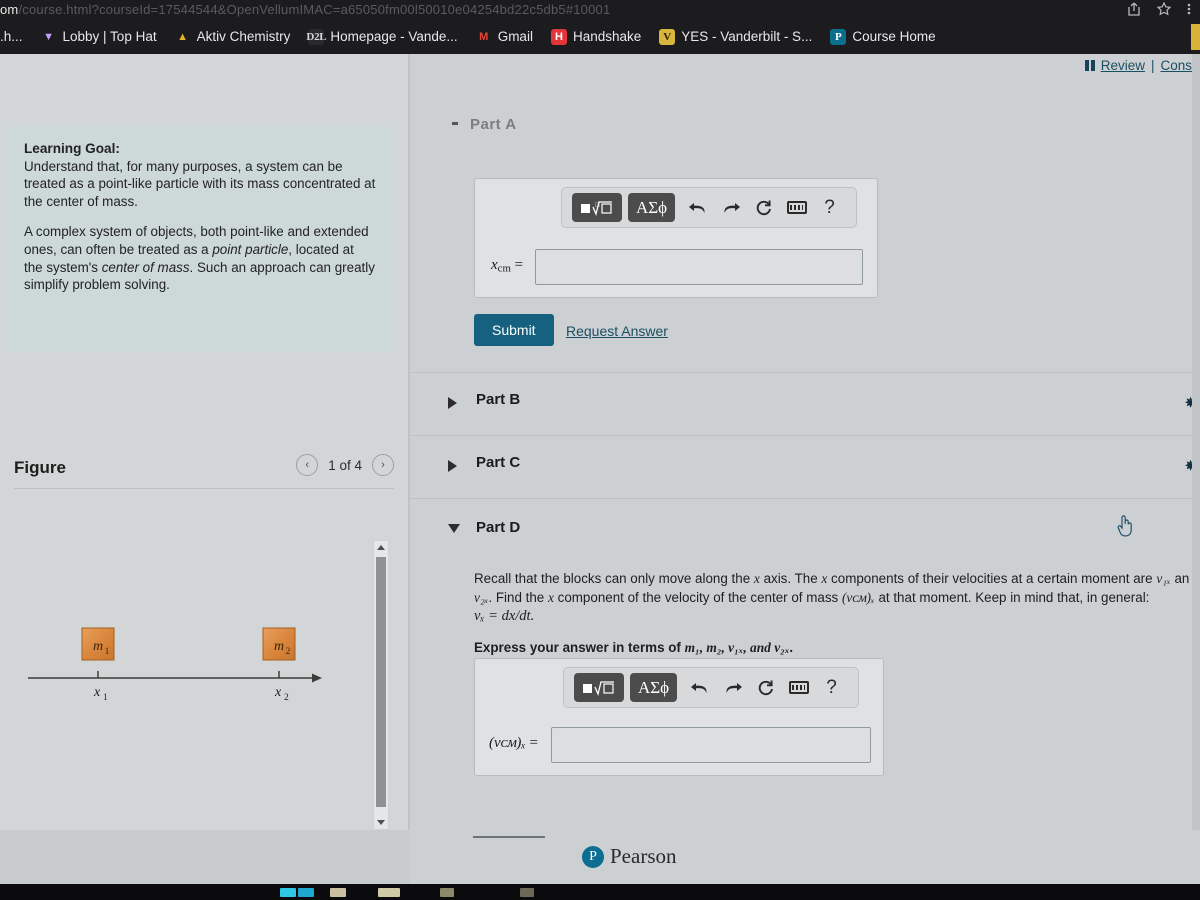  I want to click on bookmark-label: Course Home, so click(894, 36).